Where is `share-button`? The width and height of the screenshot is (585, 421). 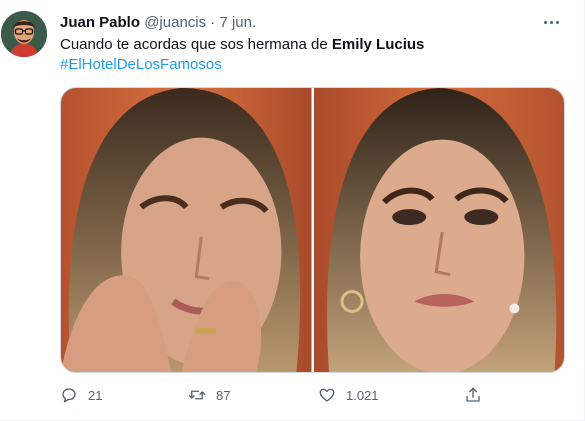
share-button is located at coordinates (473, 395).